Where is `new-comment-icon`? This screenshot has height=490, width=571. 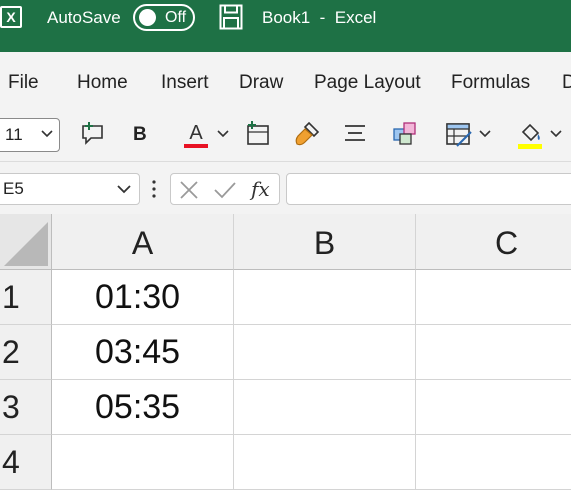 new-comment-icon is located at coordinates (93, 133).